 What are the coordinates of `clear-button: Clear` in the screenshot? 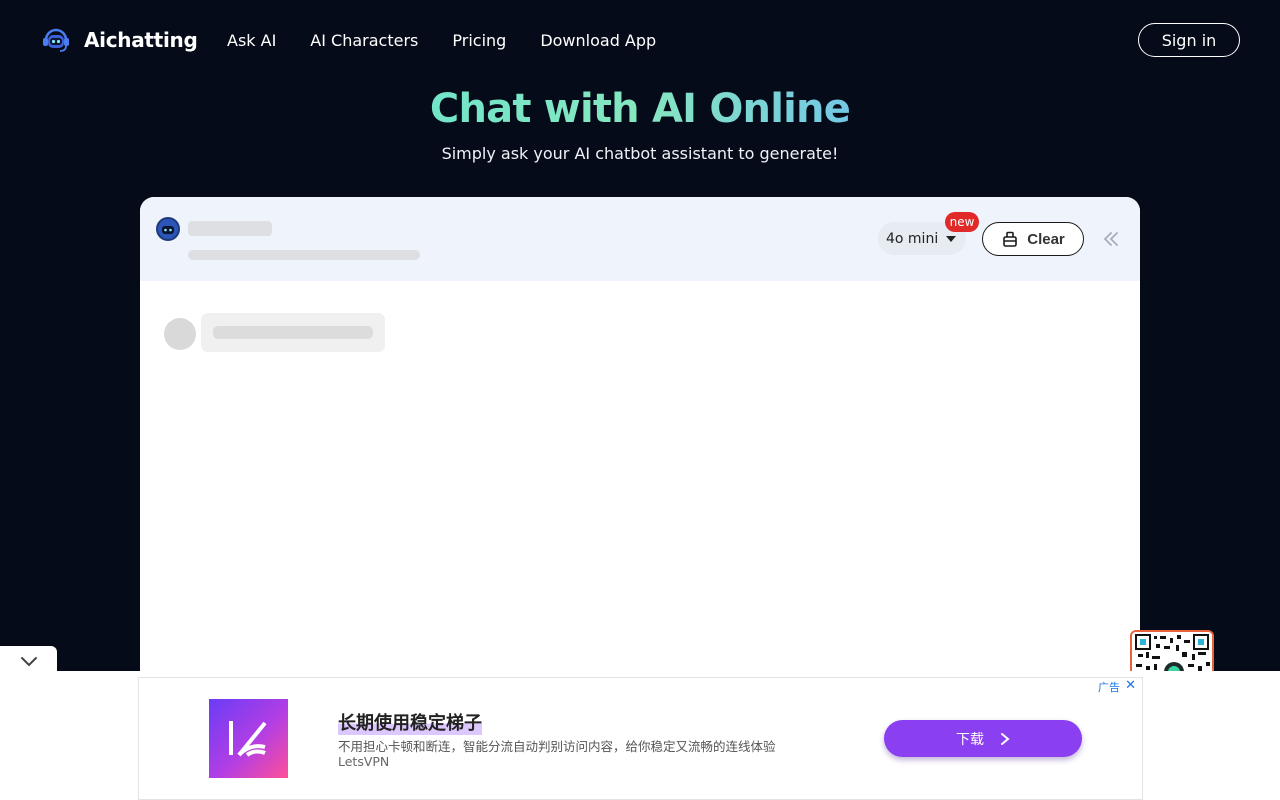 It's located at (1033, 239).